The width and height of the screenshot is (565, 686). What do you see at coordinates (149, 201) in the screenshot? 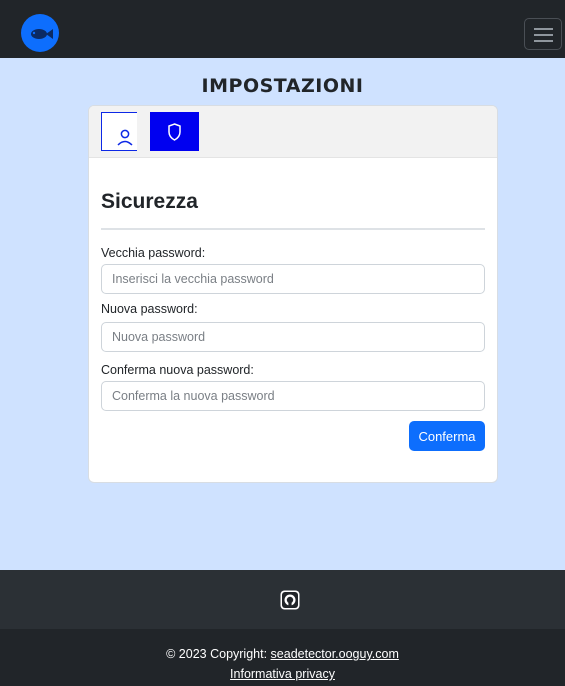
I see `section-title: Sicurezza` at bounding box center [149, 201].